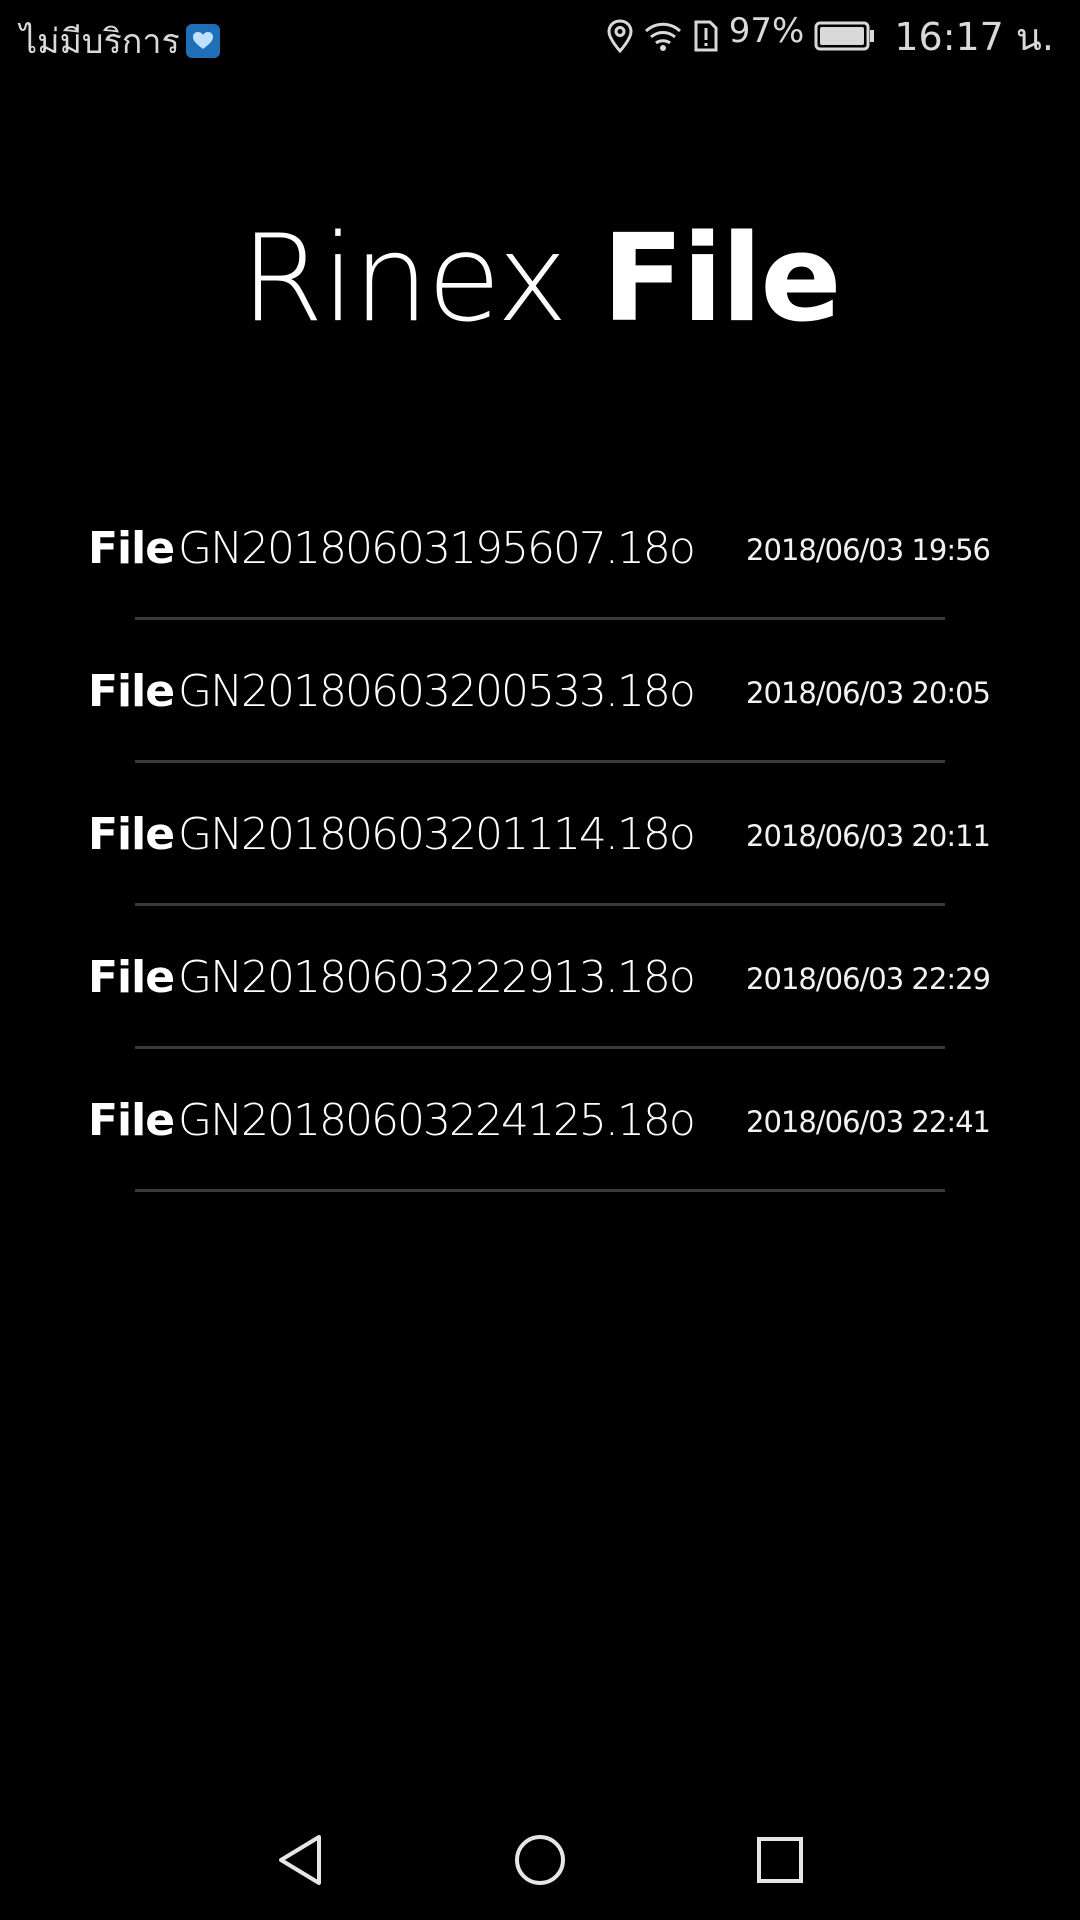 The height and width of the screenshot is (1920, 1080). I want to click on file-date: 2018/06/03 20:05, so click(868, 693).